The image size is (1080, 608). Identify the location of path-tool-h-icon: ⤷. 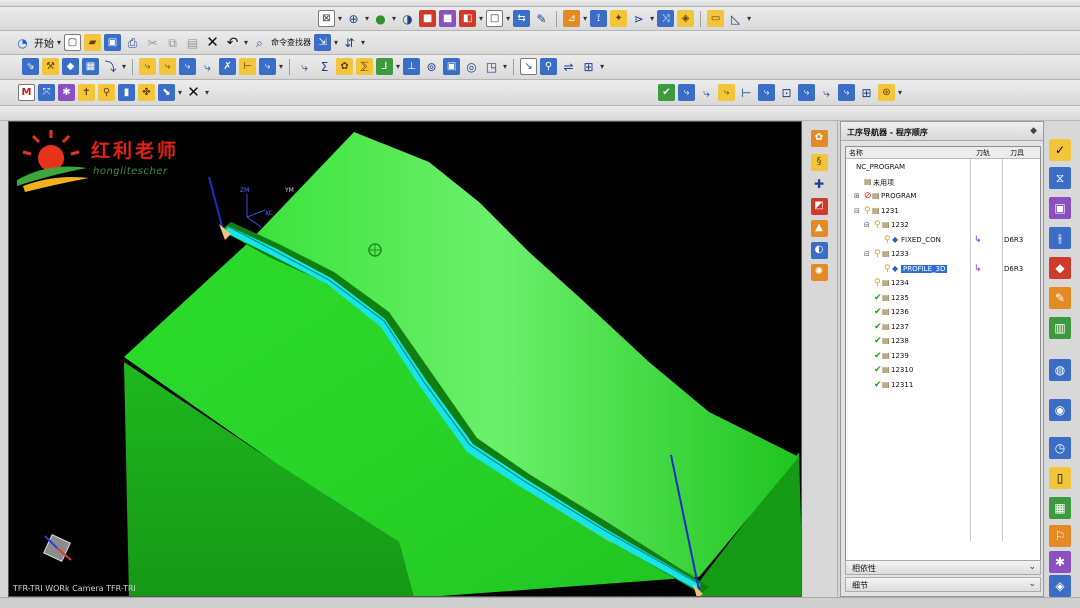
(826, 92).